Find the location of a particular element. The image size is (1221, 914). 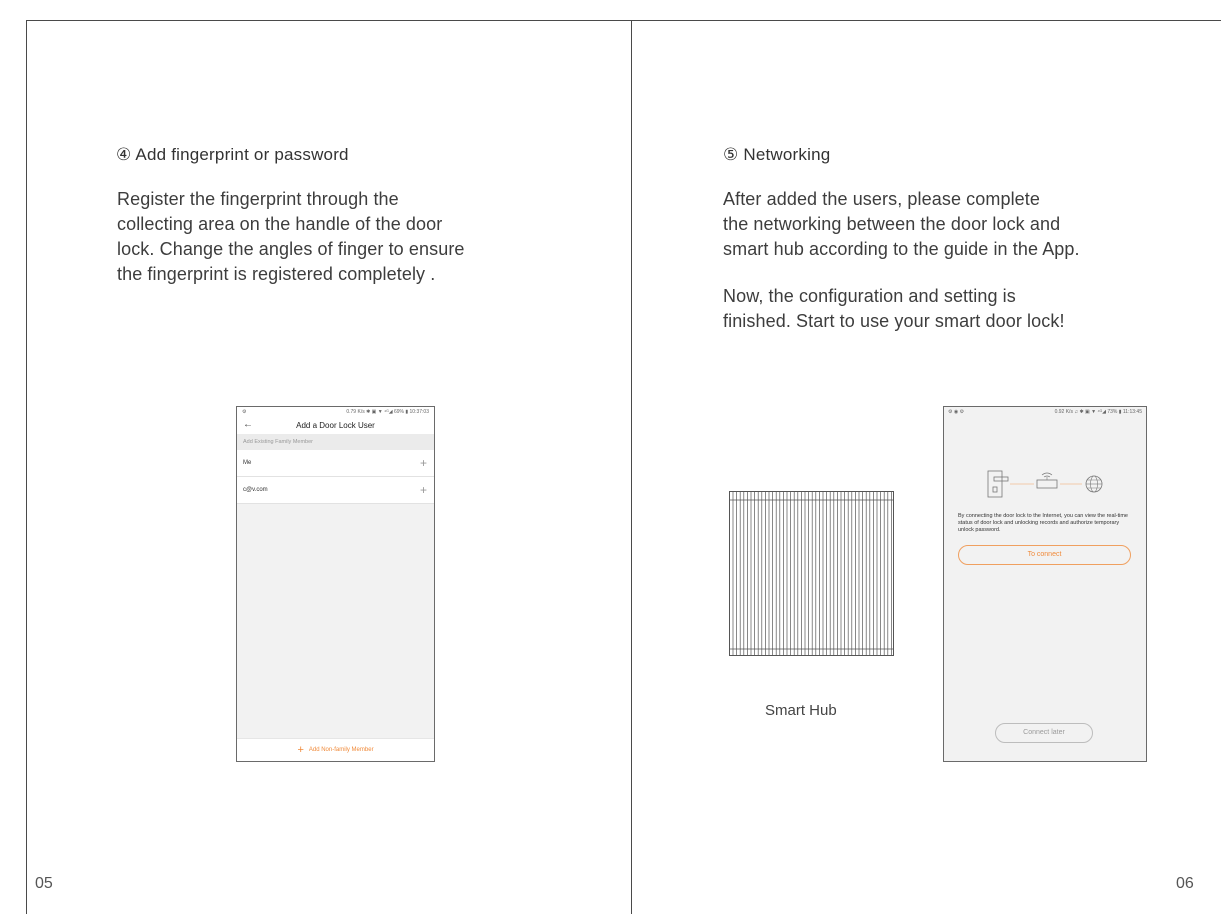

screen-title: Add a Door Lock User is located at coordinates (335, 425).